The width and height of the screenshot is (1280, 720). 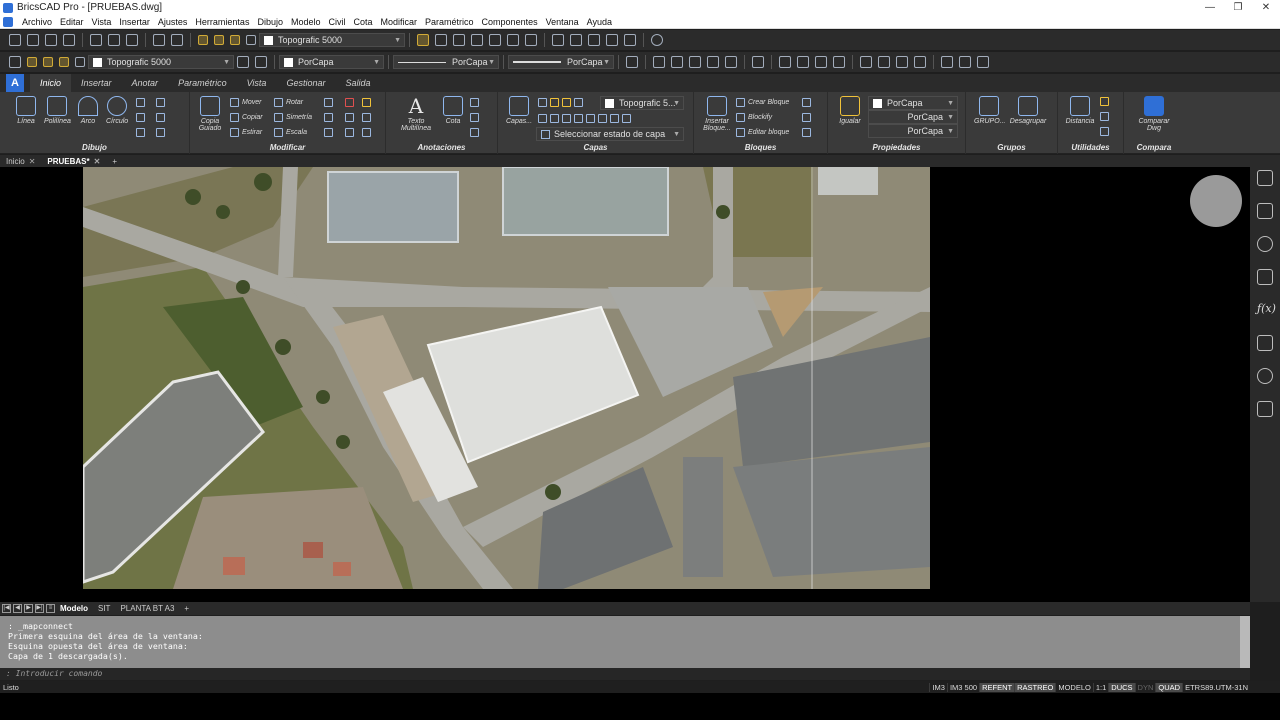 I want to click on print-icon, so click(x=114, y=40).